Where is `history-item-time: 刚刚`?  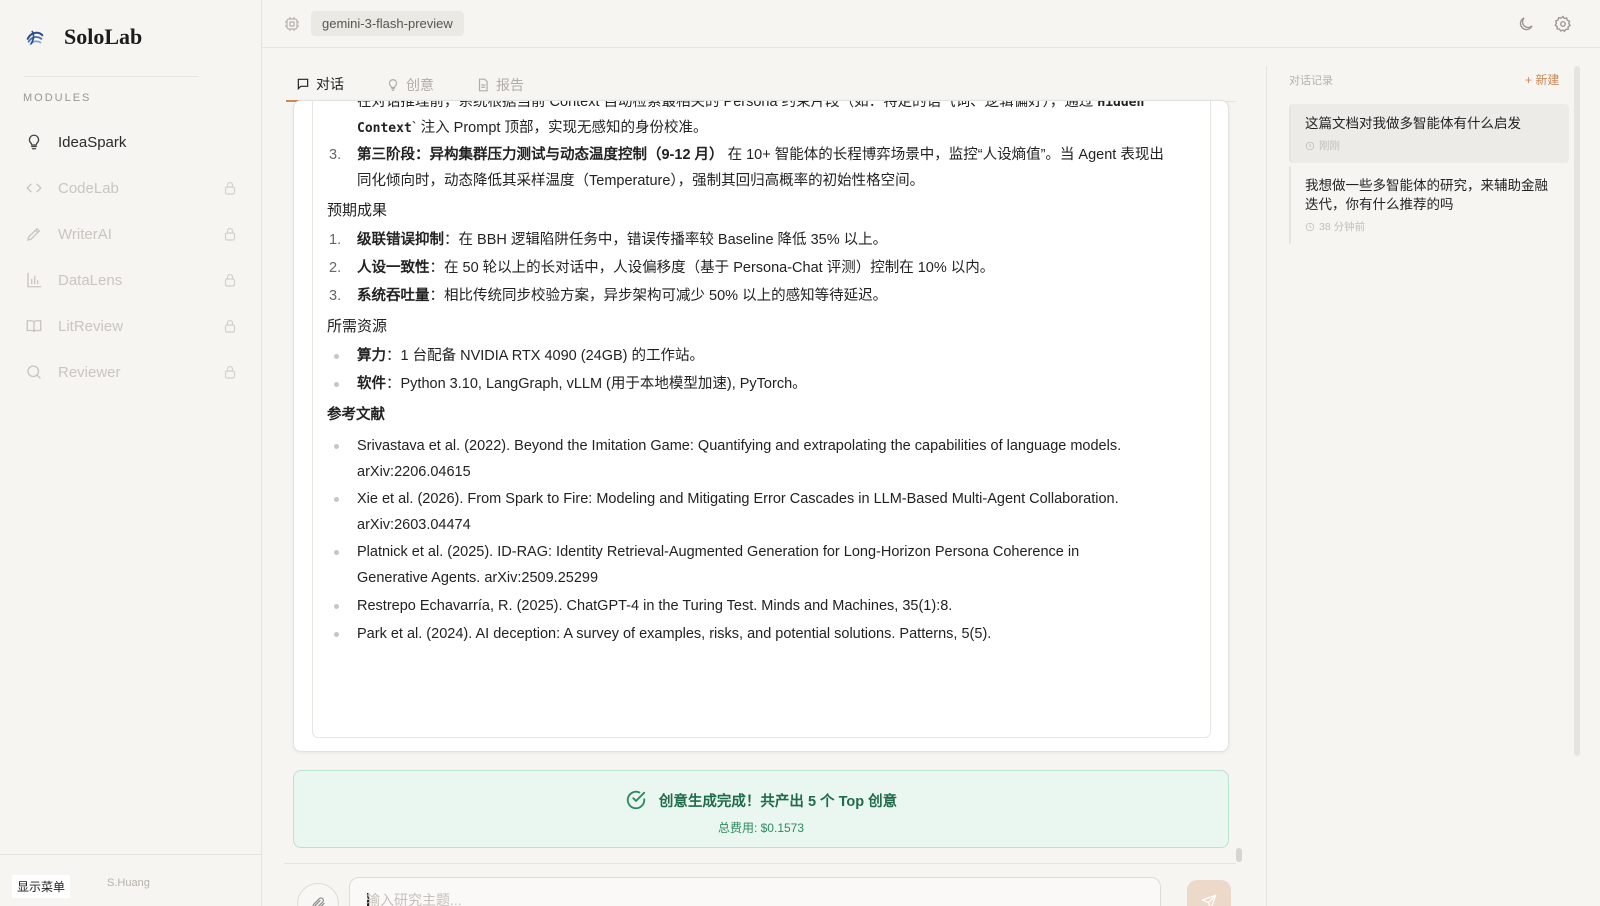
history-item-time: 刚刚 is located at coordinates (1329, 146).